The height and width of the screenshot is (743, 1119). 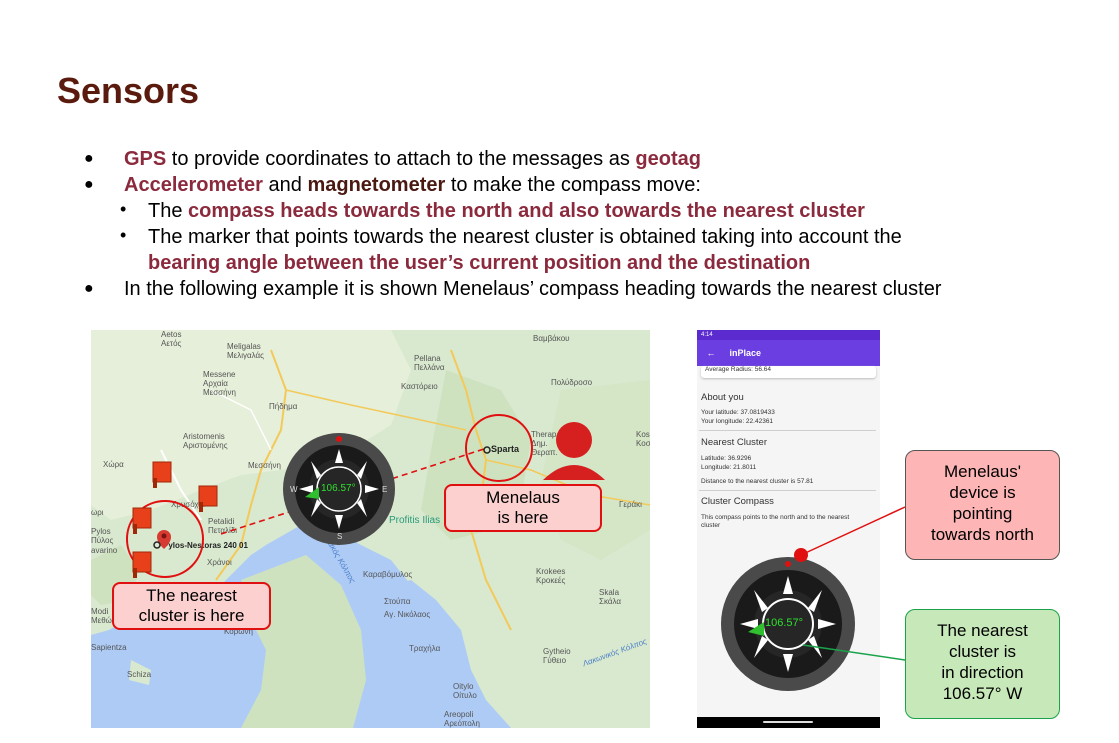 I want to click on callout-menelaus-text: Menelaus is here, so click(x=523, y=507).